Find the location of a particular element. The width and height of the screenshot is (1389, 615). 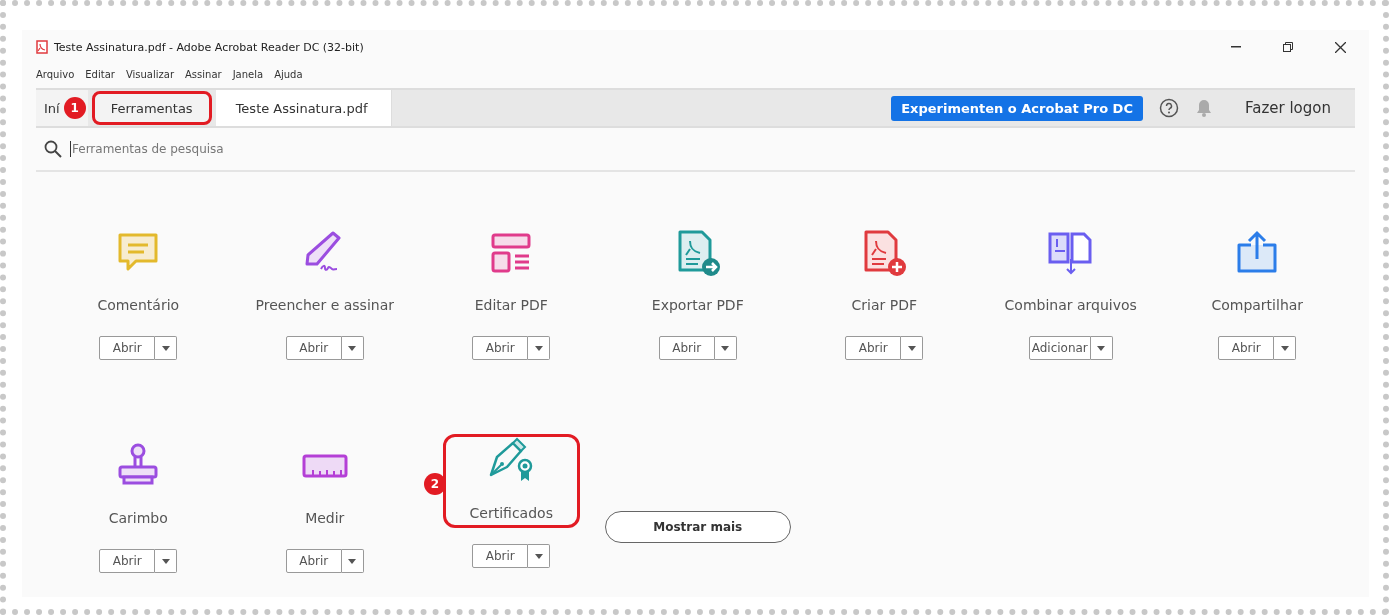

tool-label: Certificados is located at coordinates (511, 513).